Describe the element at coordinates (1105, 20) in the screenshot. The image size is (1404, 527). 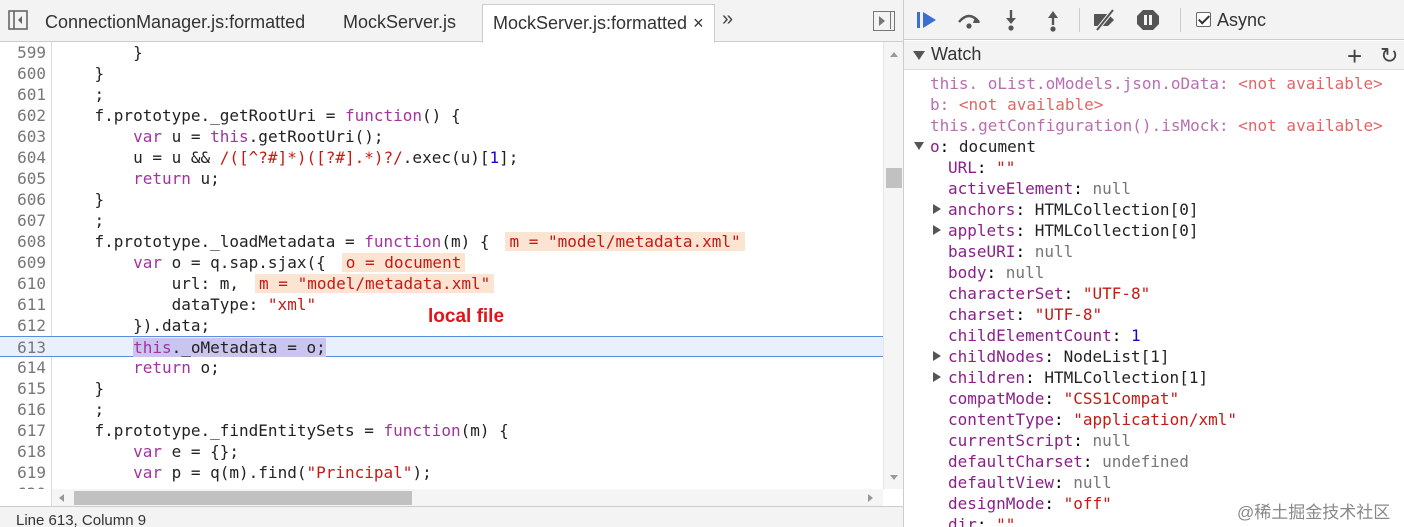
I see `deactivate-breakpoints-icon` at that location.